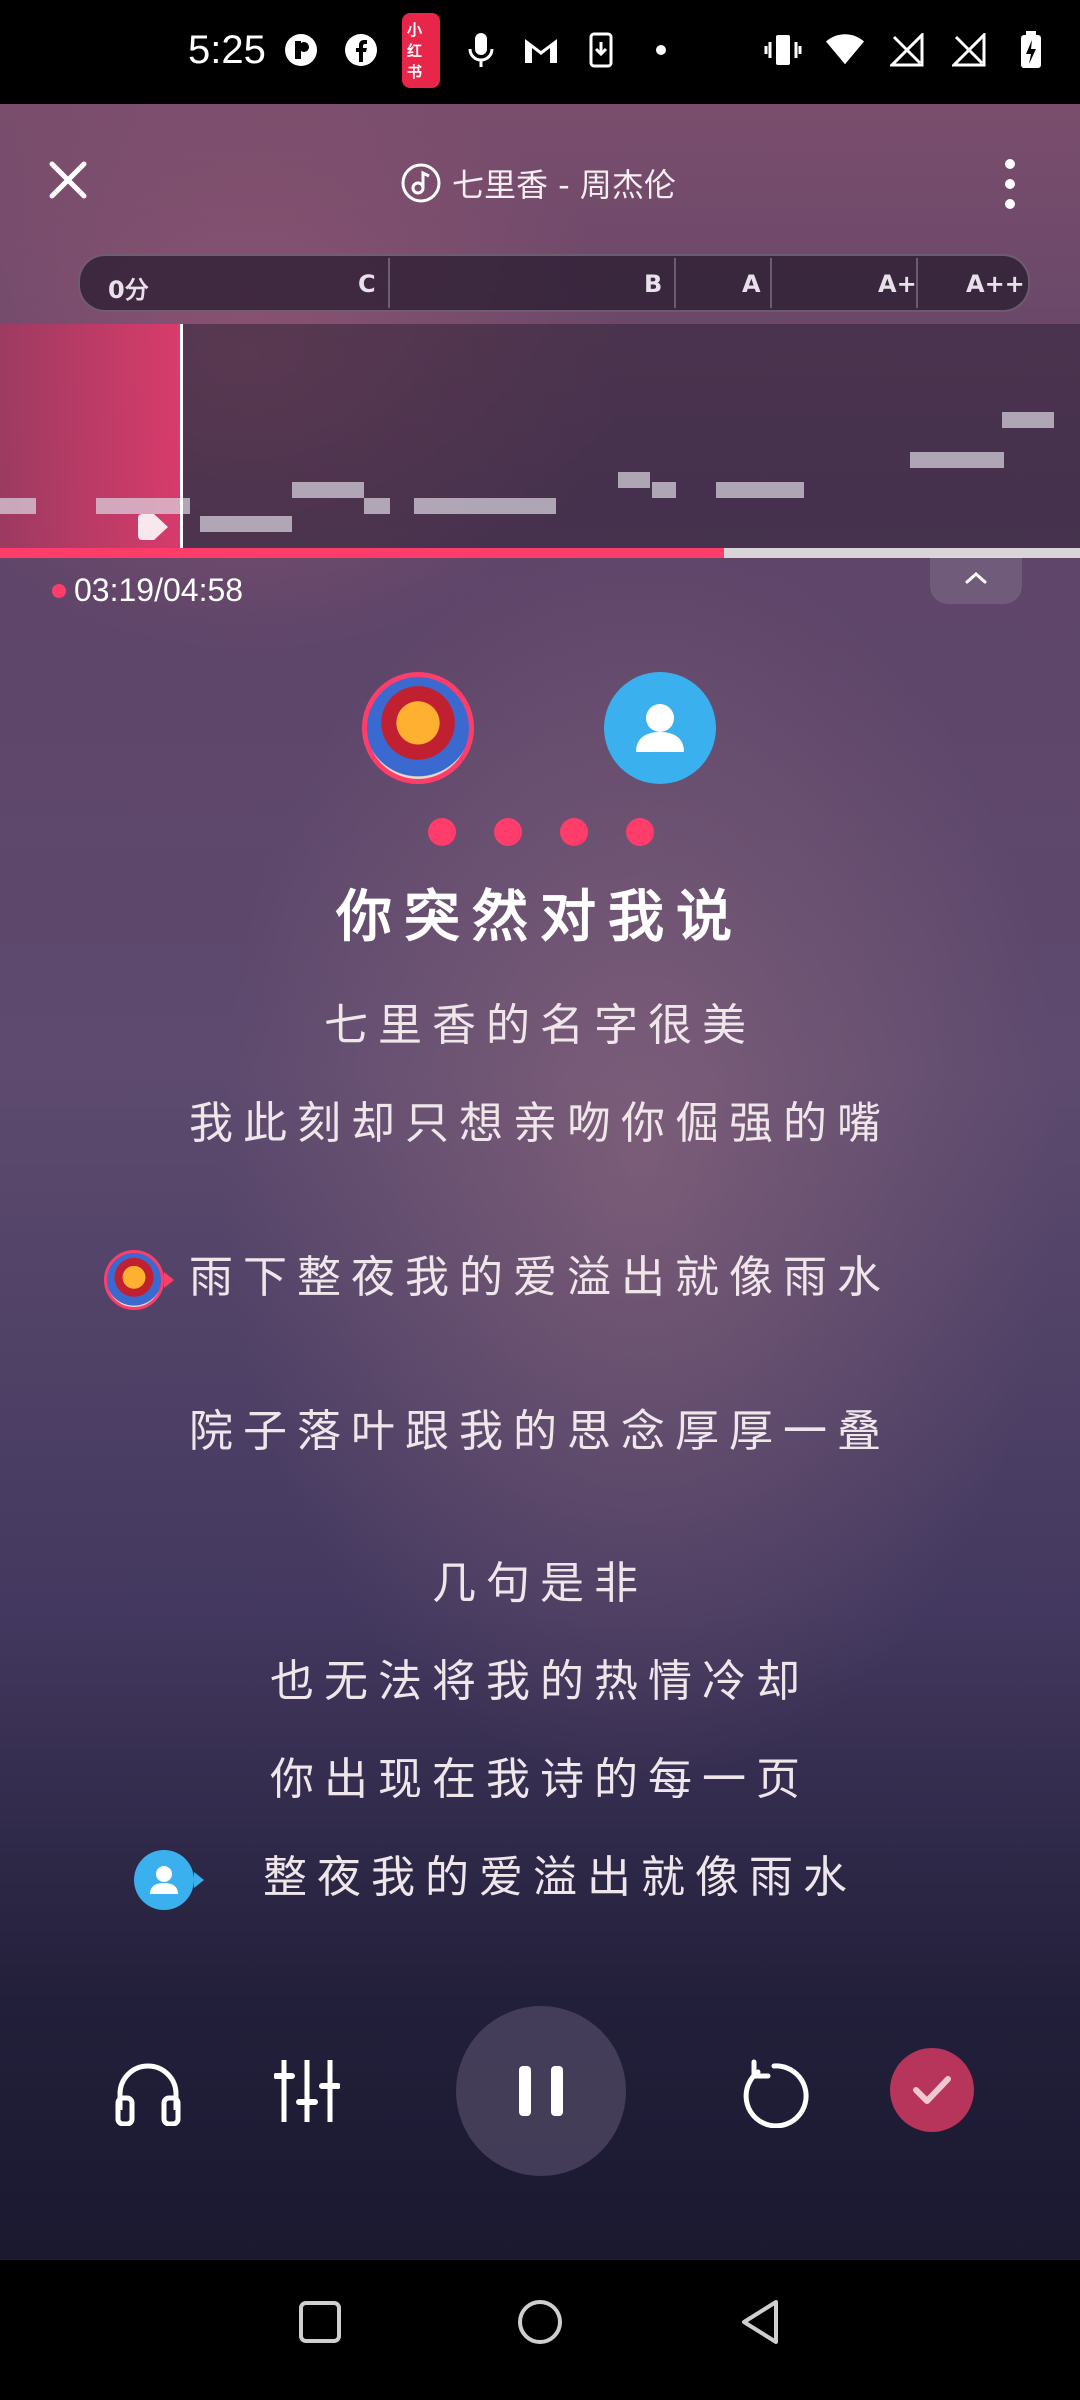 The height and width of the screenshot is (2400, 1080). I want to click on headphones-button, so click(148, 2095).